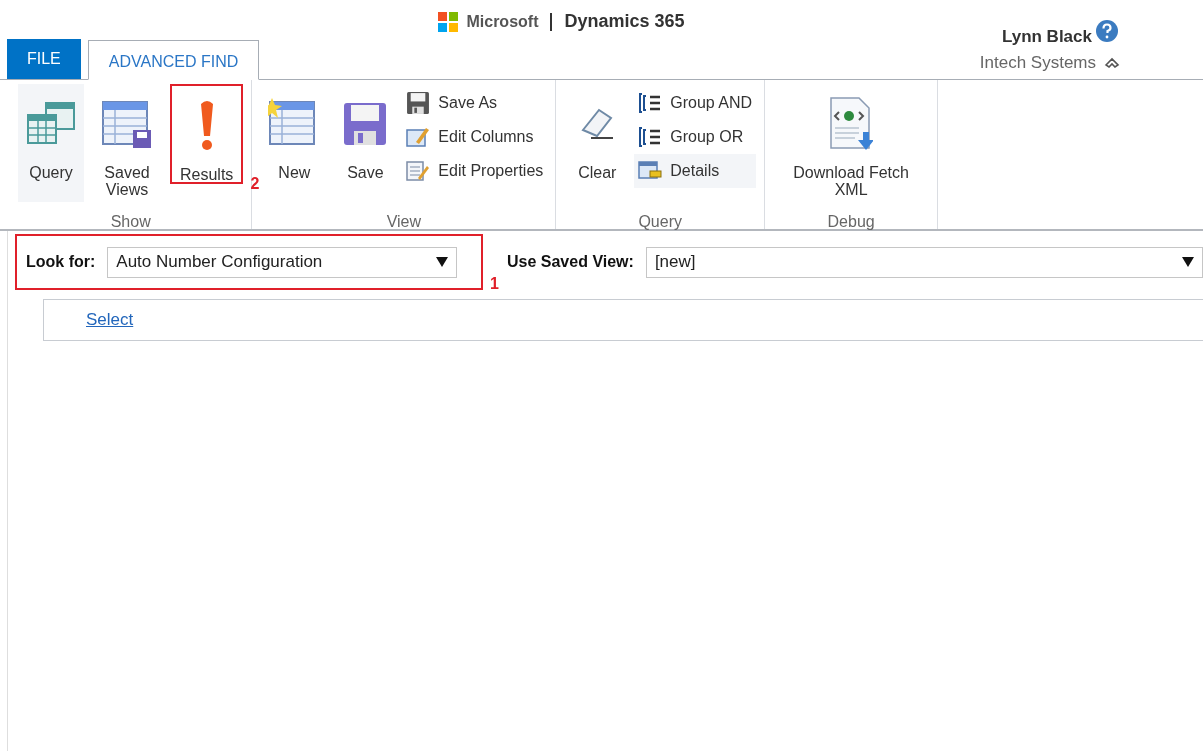  What do you see at coordinates (475, 103) in the screenshot?
I see `ribbon-button: Save As` at bounding box center [475, 103].